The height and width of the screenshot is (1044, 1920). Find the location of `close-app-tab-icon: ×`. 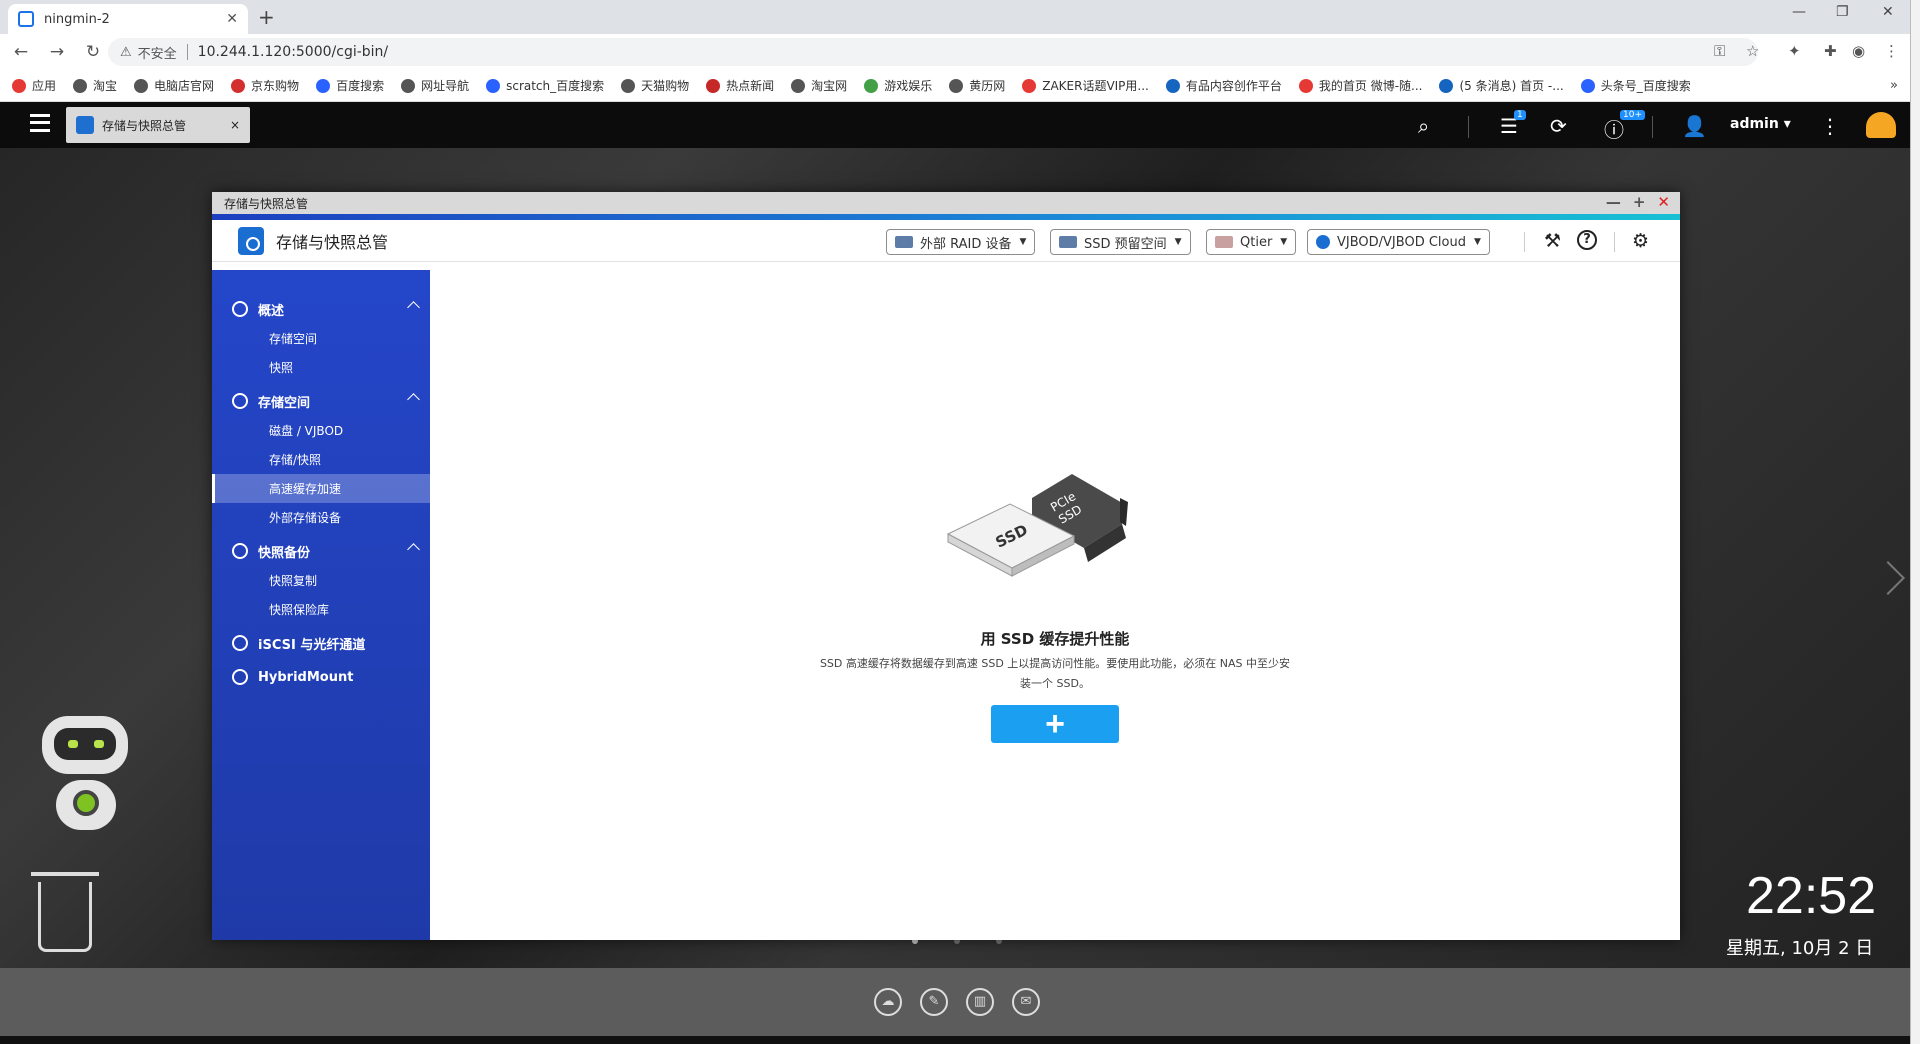

close-app-tab-icon: × is located at coordinates (235, 125).